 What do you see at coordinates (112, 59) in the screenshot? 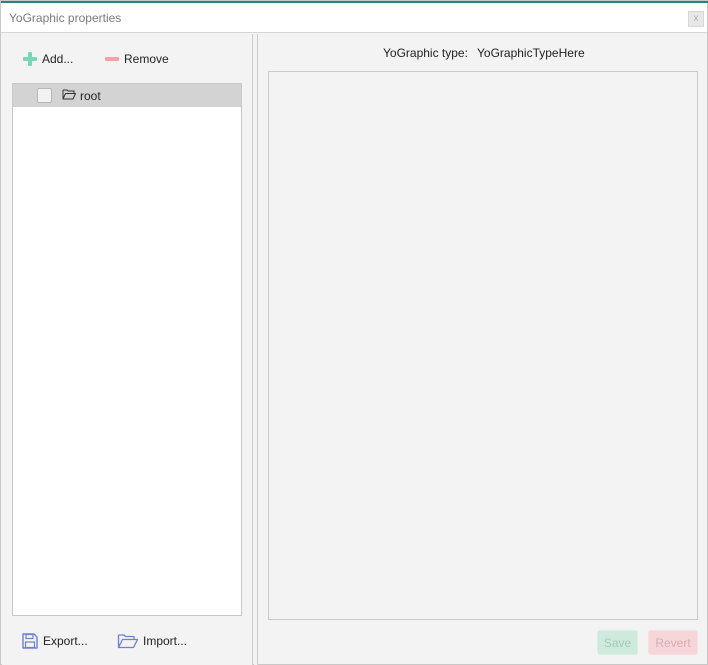
I see `minus-icon` at bounding box center [112, 59].